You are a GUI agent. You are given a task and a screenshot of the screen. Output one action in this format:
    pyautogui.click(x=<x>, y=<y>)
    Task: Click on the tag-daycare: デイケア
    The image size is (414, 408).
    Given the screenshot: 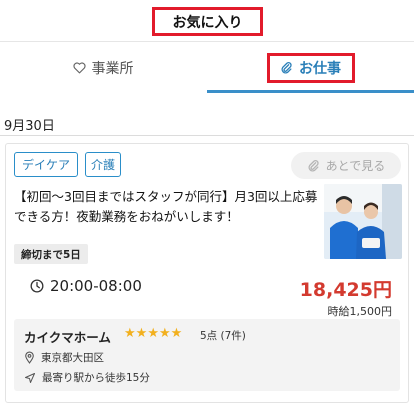 What is the action you would take?
    pyautogui.click(x=46, y=164)
    